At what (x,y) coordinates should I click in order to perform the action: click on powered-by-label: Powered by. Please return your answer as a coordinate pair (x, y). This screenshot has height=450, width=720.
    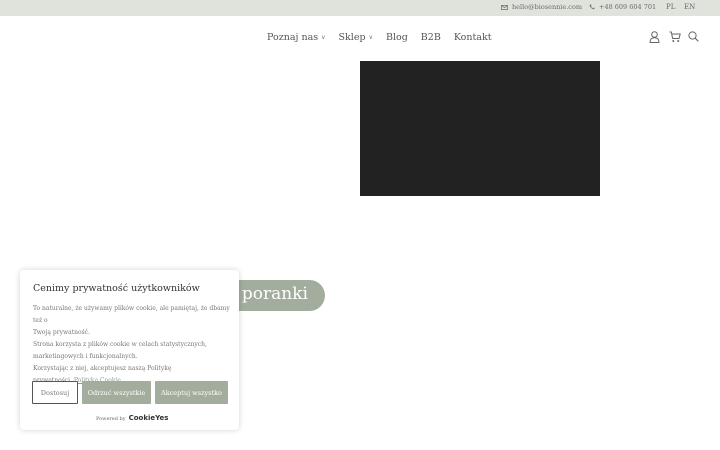
    Looking at the image, I should click on (111, 419).